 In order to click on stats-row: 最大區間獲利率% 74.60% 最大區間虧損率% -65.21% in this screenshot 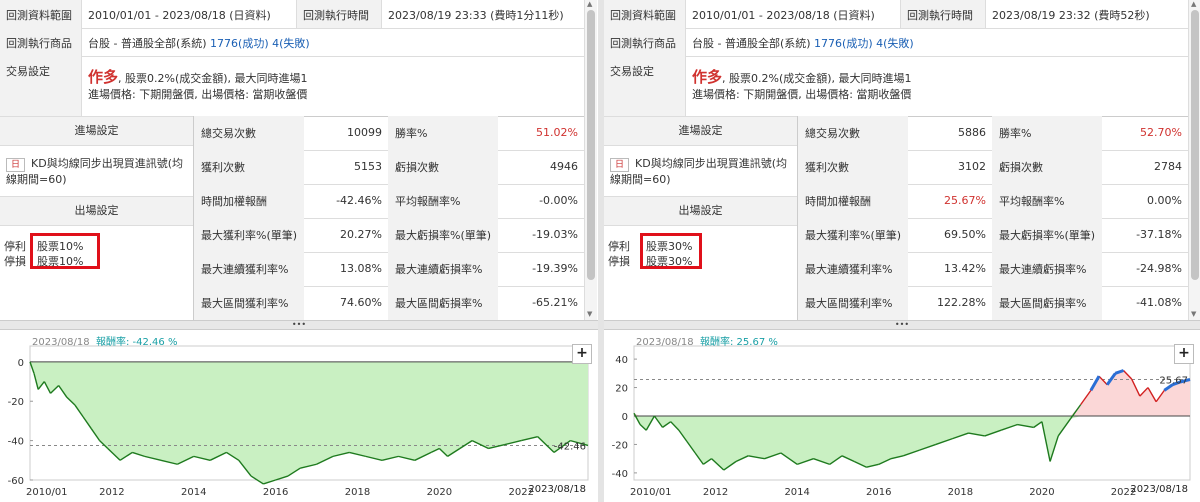, I will do `click(389, 303)`.